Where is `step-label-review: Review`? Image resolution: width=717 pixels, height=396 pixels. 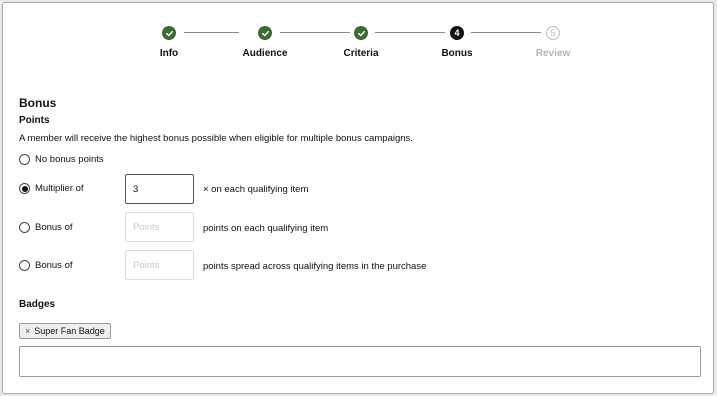
step-label-review: Review is located at coordinates (553, 53).